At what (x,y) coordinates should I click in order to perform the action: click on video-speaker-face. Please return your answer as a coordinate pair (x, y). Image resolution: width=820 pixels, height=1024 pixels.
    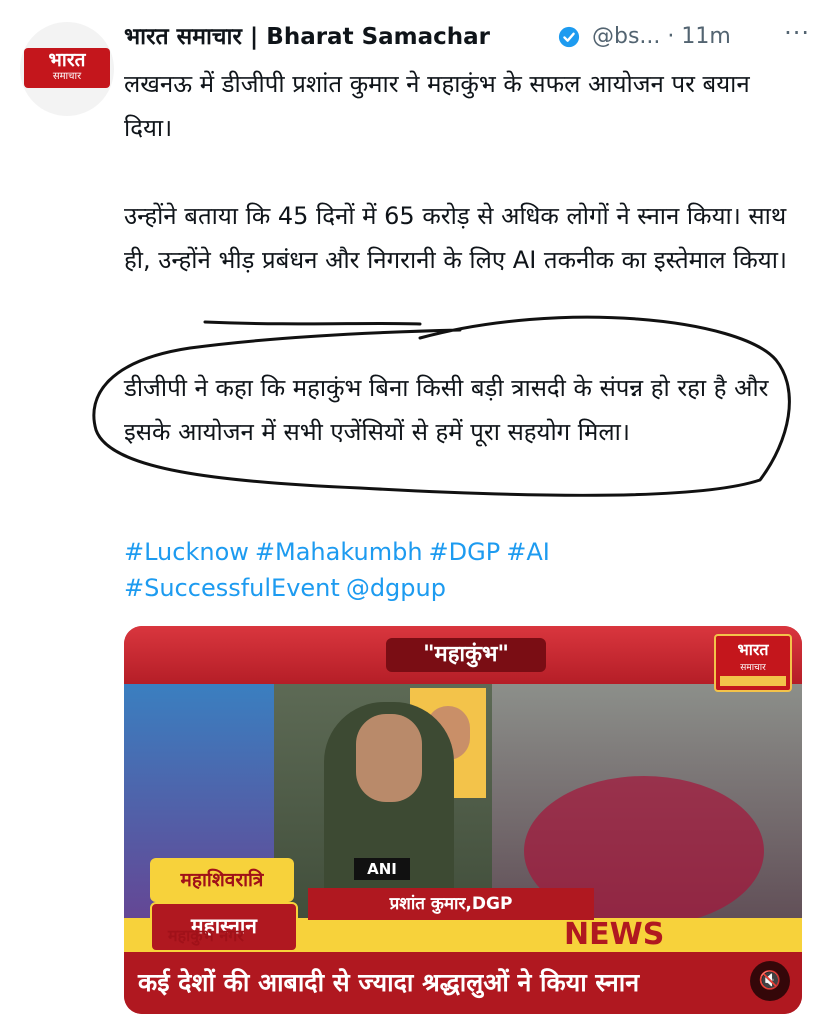
    Looking at the image, I should click on (389, 758).